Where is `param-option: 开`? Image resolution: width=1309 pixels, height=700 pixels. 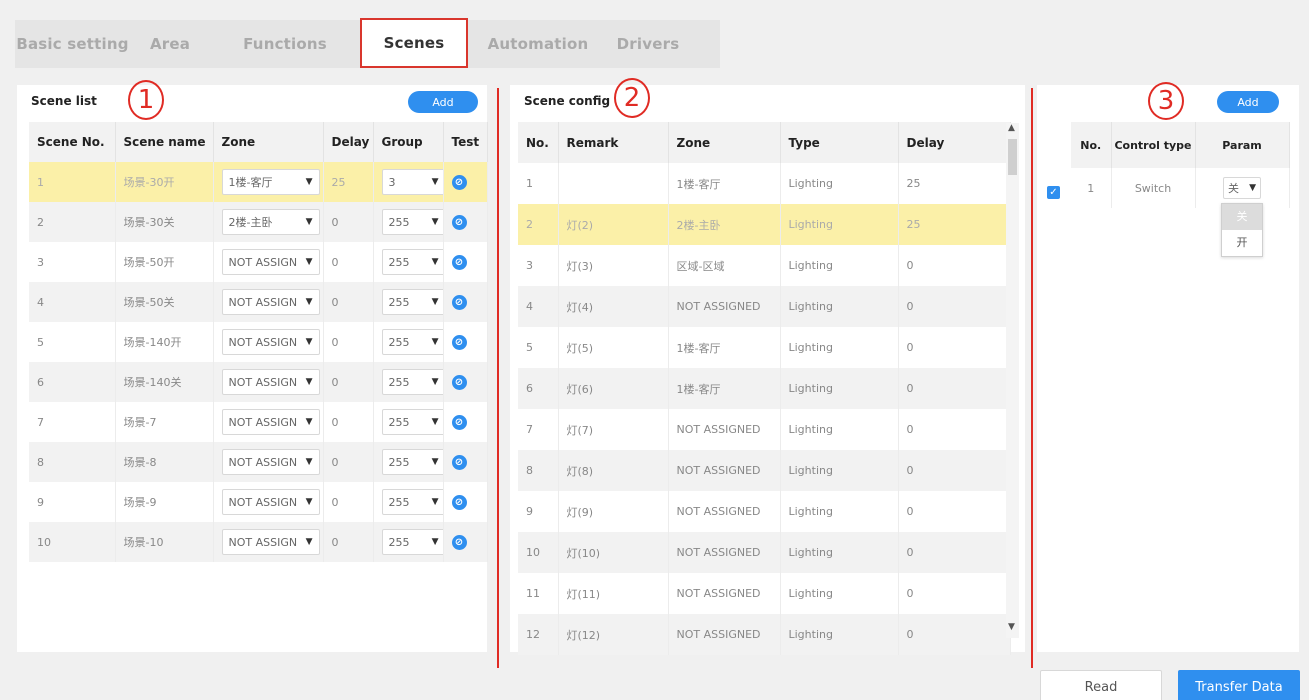 param-option: 开 is located at coordinates (1242, 243).